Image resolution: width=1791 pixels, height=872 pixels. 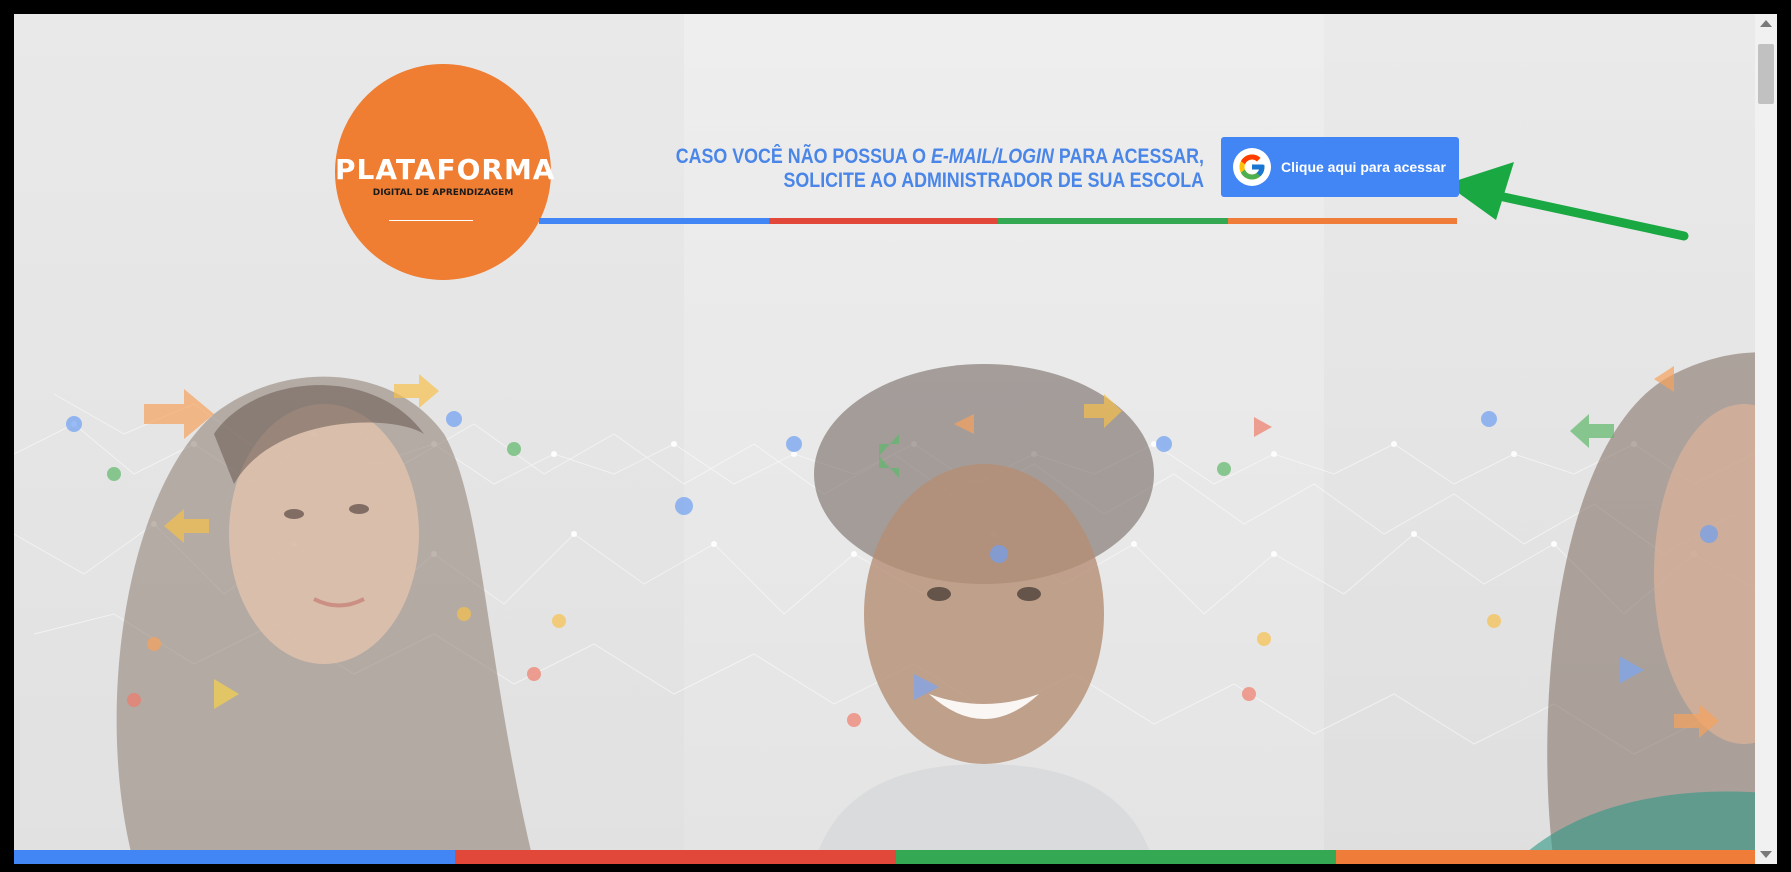 What do you see at coordinates (443, 193) in the screenshot?
I see `logo-subtitle: DIGITAL DE APRENDIZAGEM` at bounding box center [443, 193].